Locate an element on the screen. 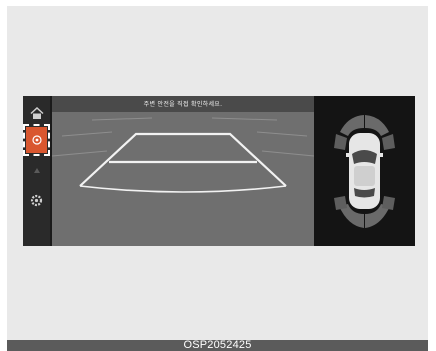  figure-code: OSP2052425 is located at coordinates (217, 345).